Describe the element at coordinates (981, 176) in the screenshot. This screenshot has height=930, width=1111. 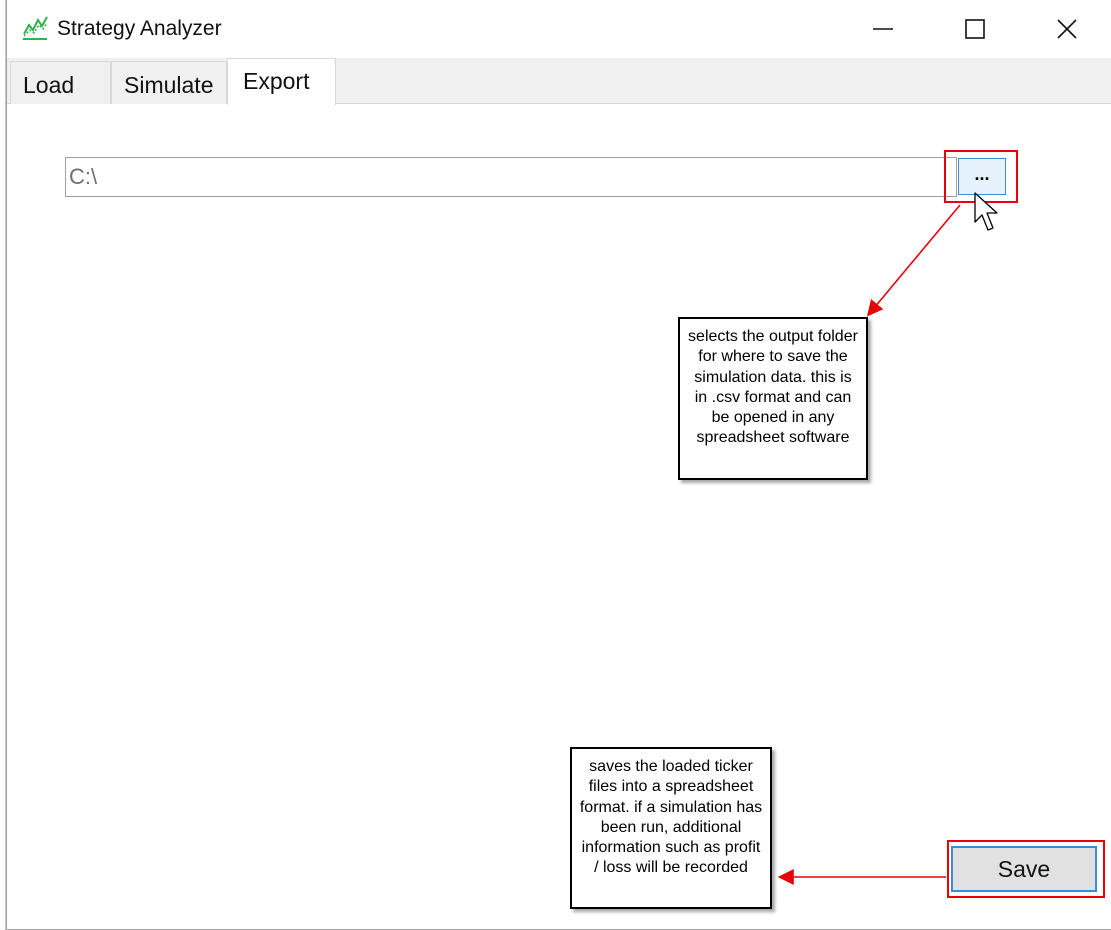
I see `browse-highlight-box` at that location.